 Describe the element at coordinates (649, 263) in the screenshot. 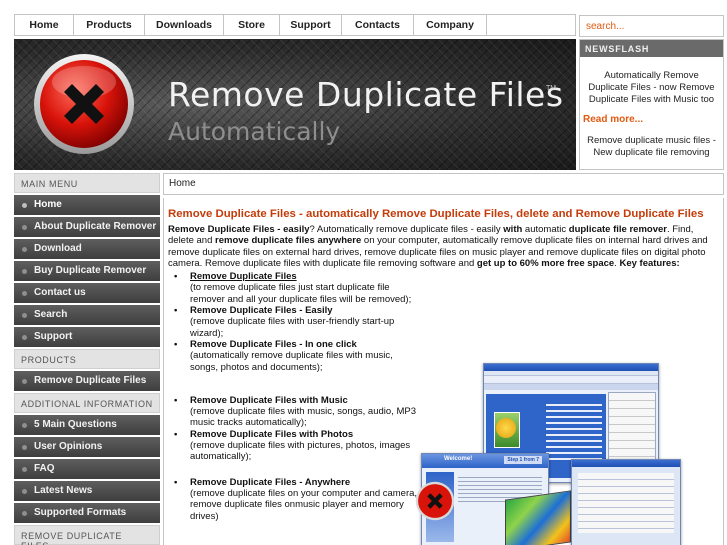

I see `intro-bold: Key features:` at that location.